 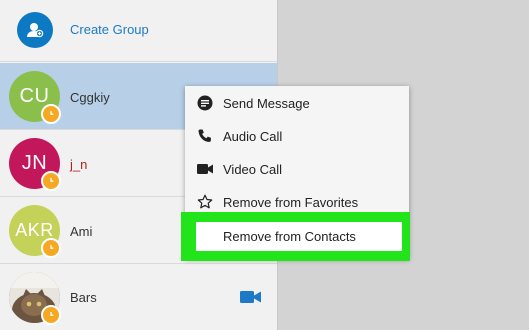 I want to click on create-group-label: Create Group, so click(x=109, y=29).